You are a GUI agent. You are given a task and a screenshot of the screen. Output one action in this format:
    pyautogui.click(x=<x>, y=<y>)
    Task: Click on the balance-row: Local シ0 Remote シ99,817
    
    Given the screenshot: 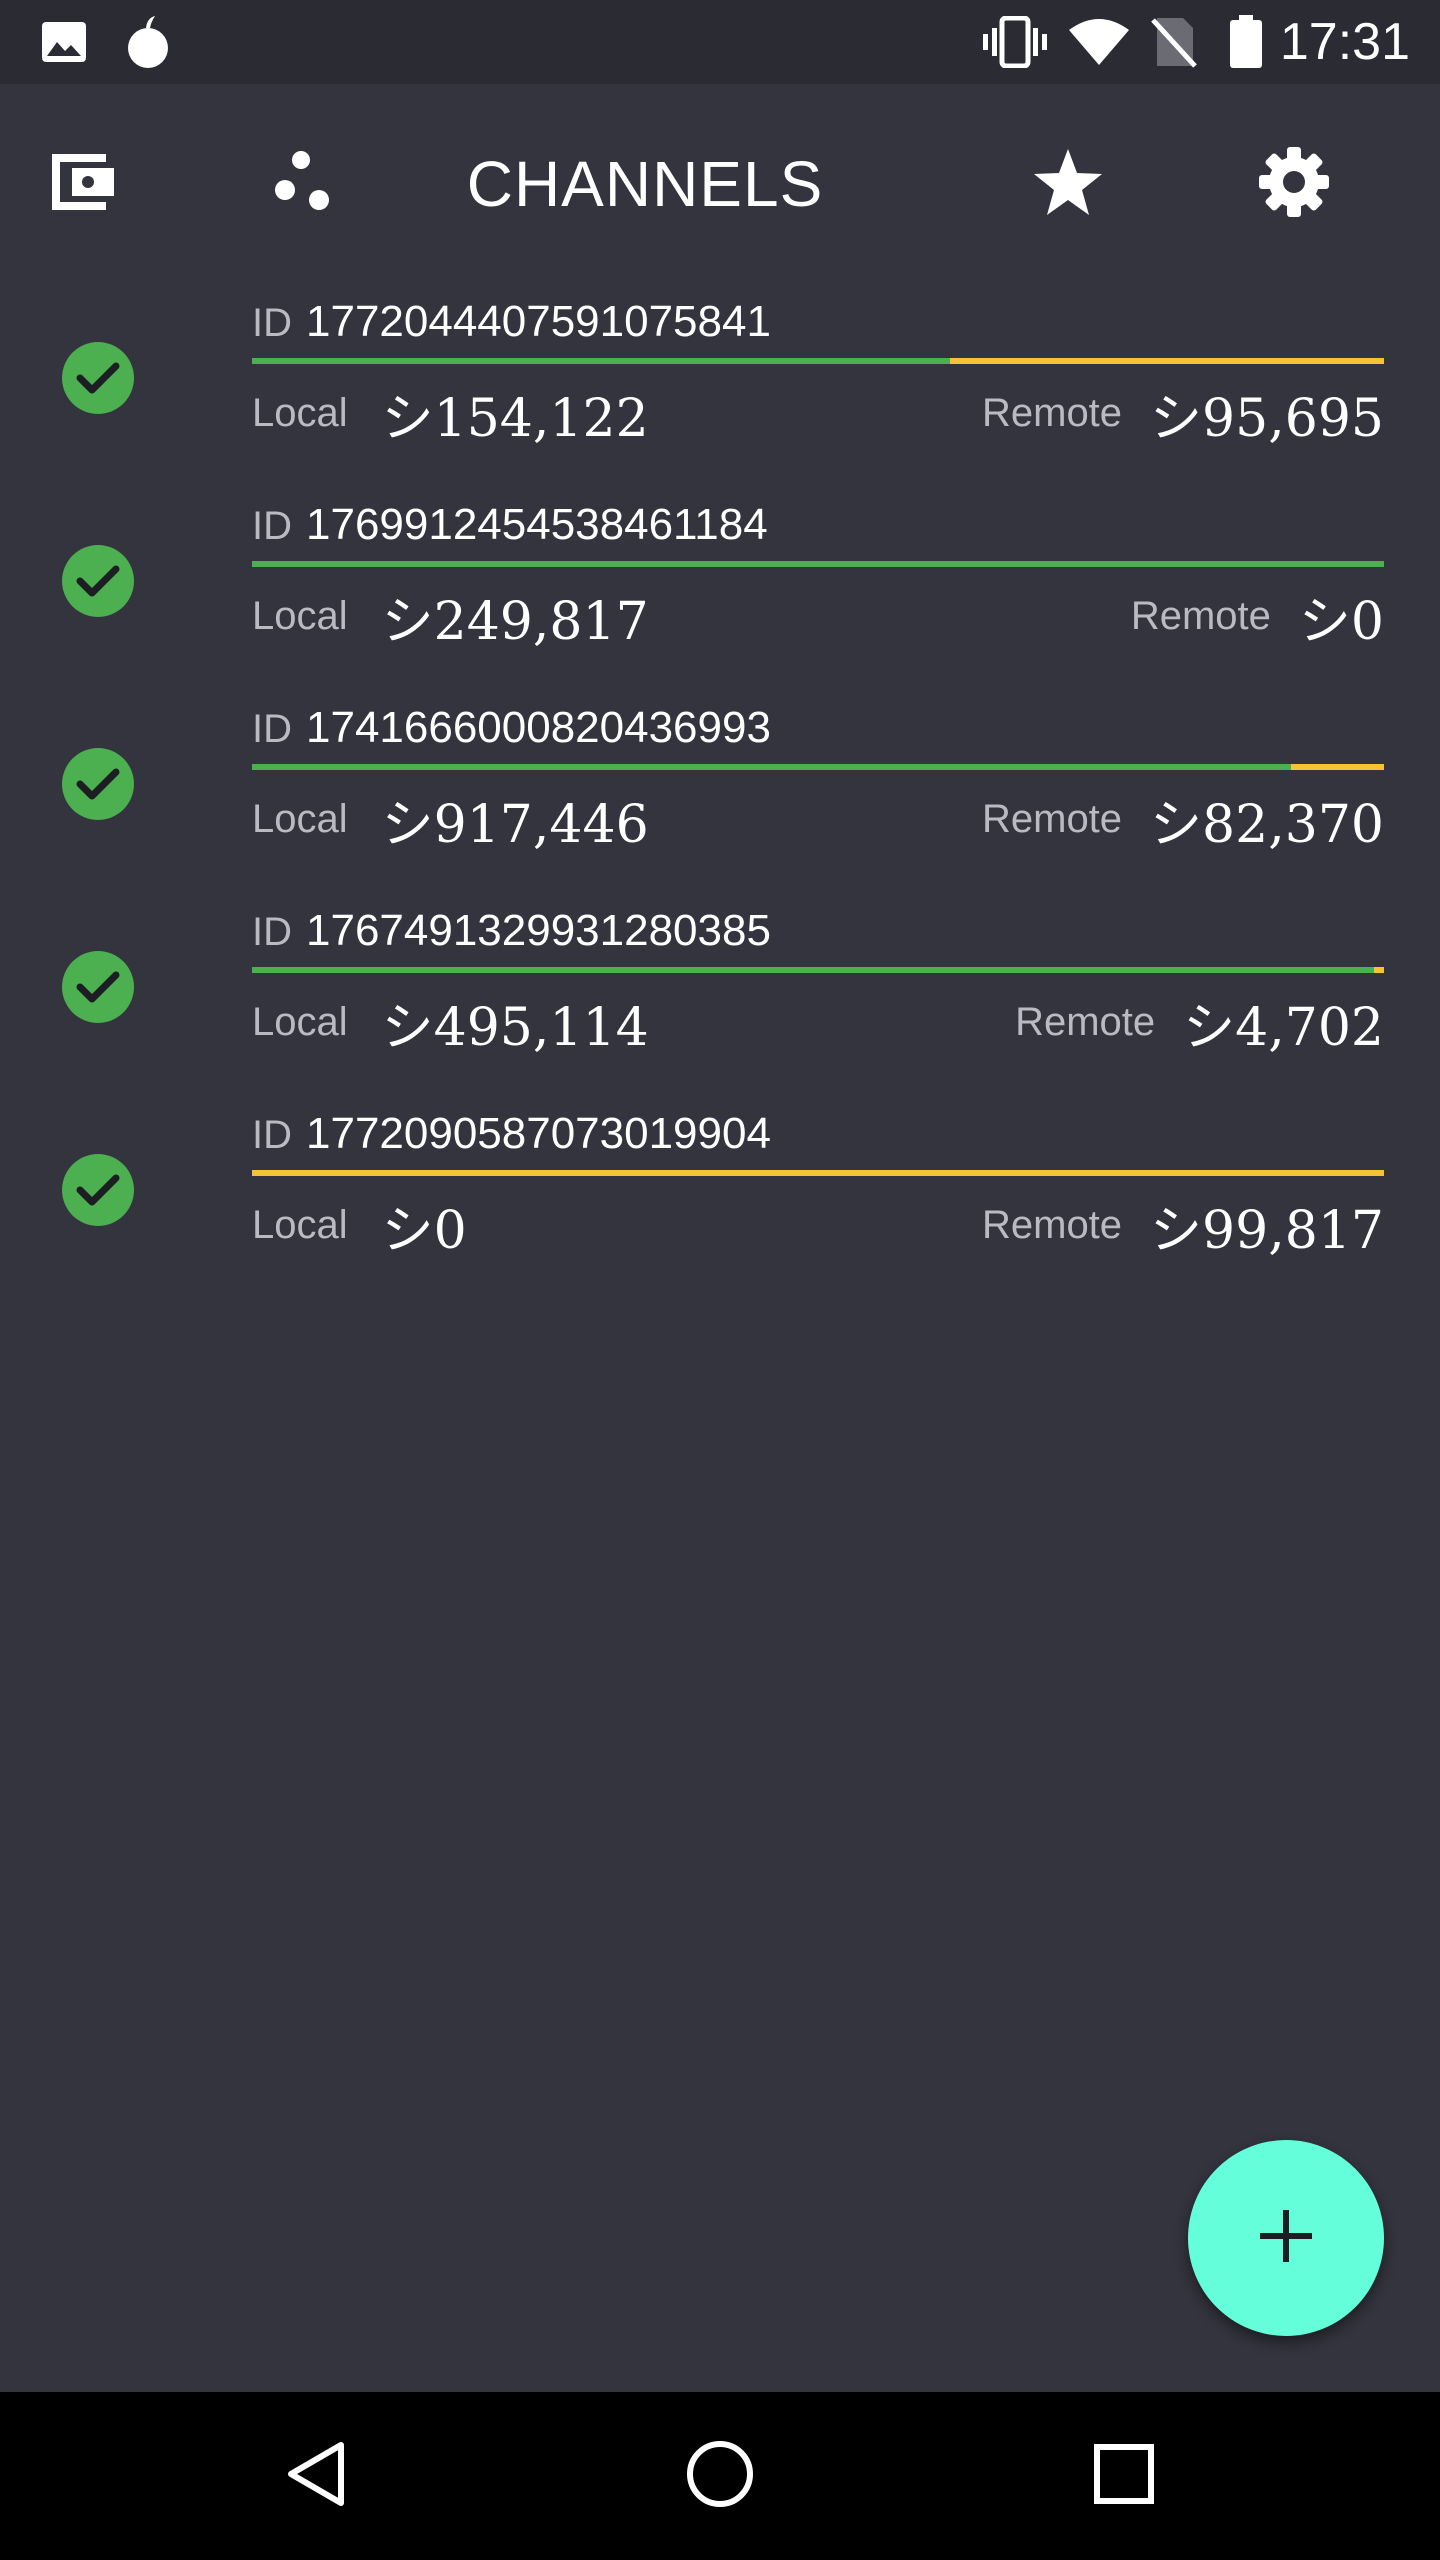 What is the action you would take?
    pyautogui.click(x=818, y=1225)
    